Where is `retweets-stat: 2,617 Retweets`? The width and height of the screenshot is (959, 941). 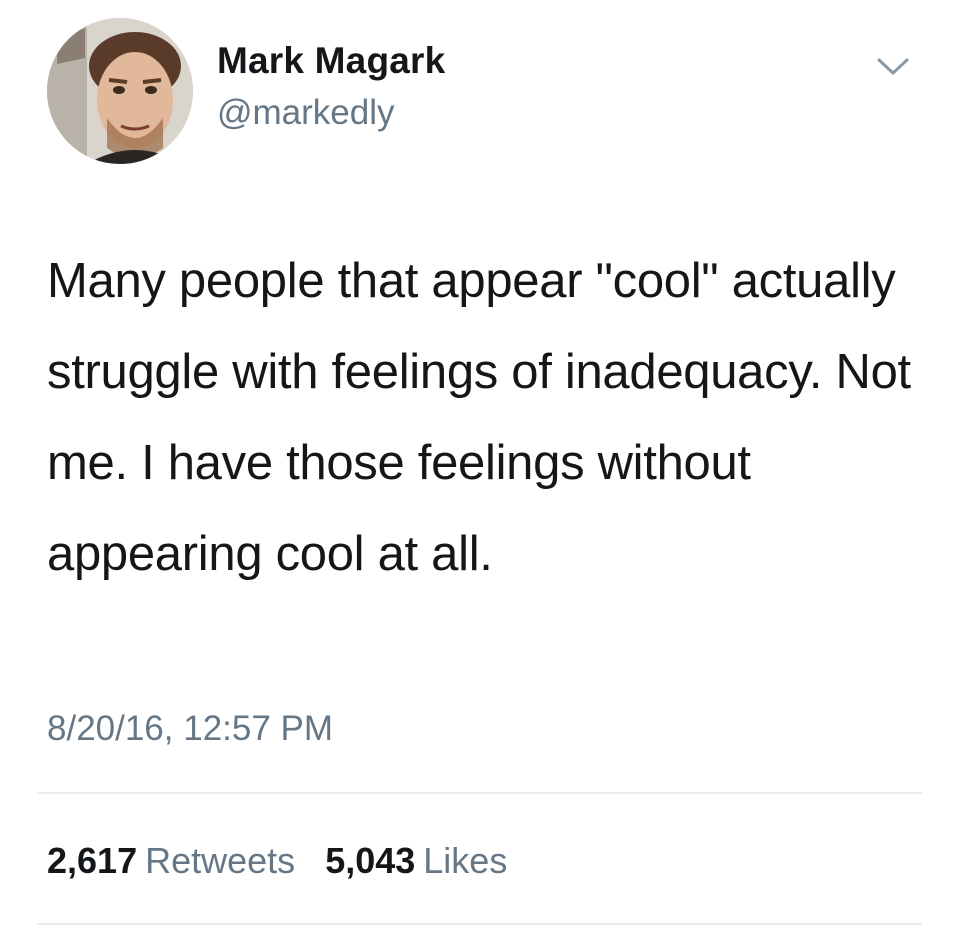
retweets-stat: 2,617 Retweets is located at coordinates (171, 860).